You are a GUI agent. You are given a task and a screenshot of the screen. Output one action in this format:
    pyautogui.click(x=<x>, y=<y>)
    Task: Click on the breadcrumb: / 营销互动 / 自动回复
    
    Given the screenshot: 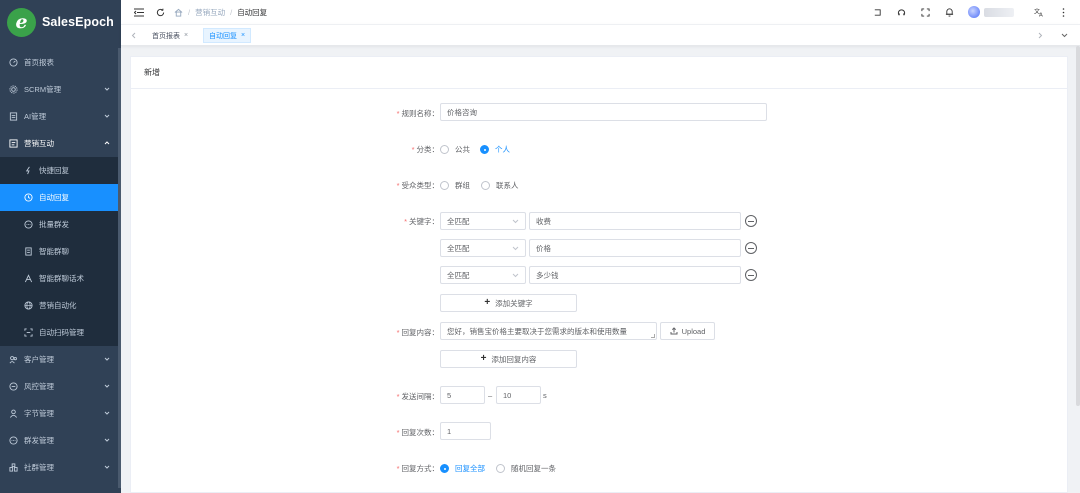 What is the action you would take?
    pyautogui.click(x=220, y=12)
    